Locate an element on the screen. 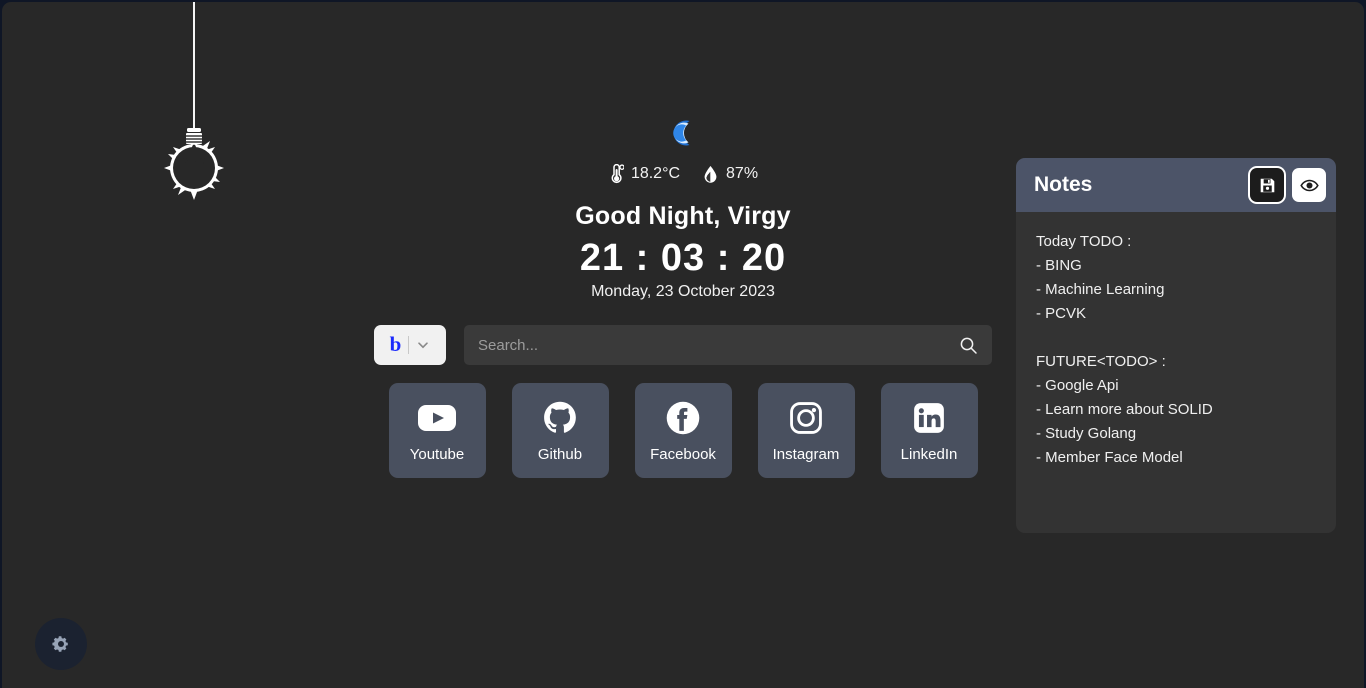 The image size is (1366, 688). instagram-icon is located at coordinates (806, 418).